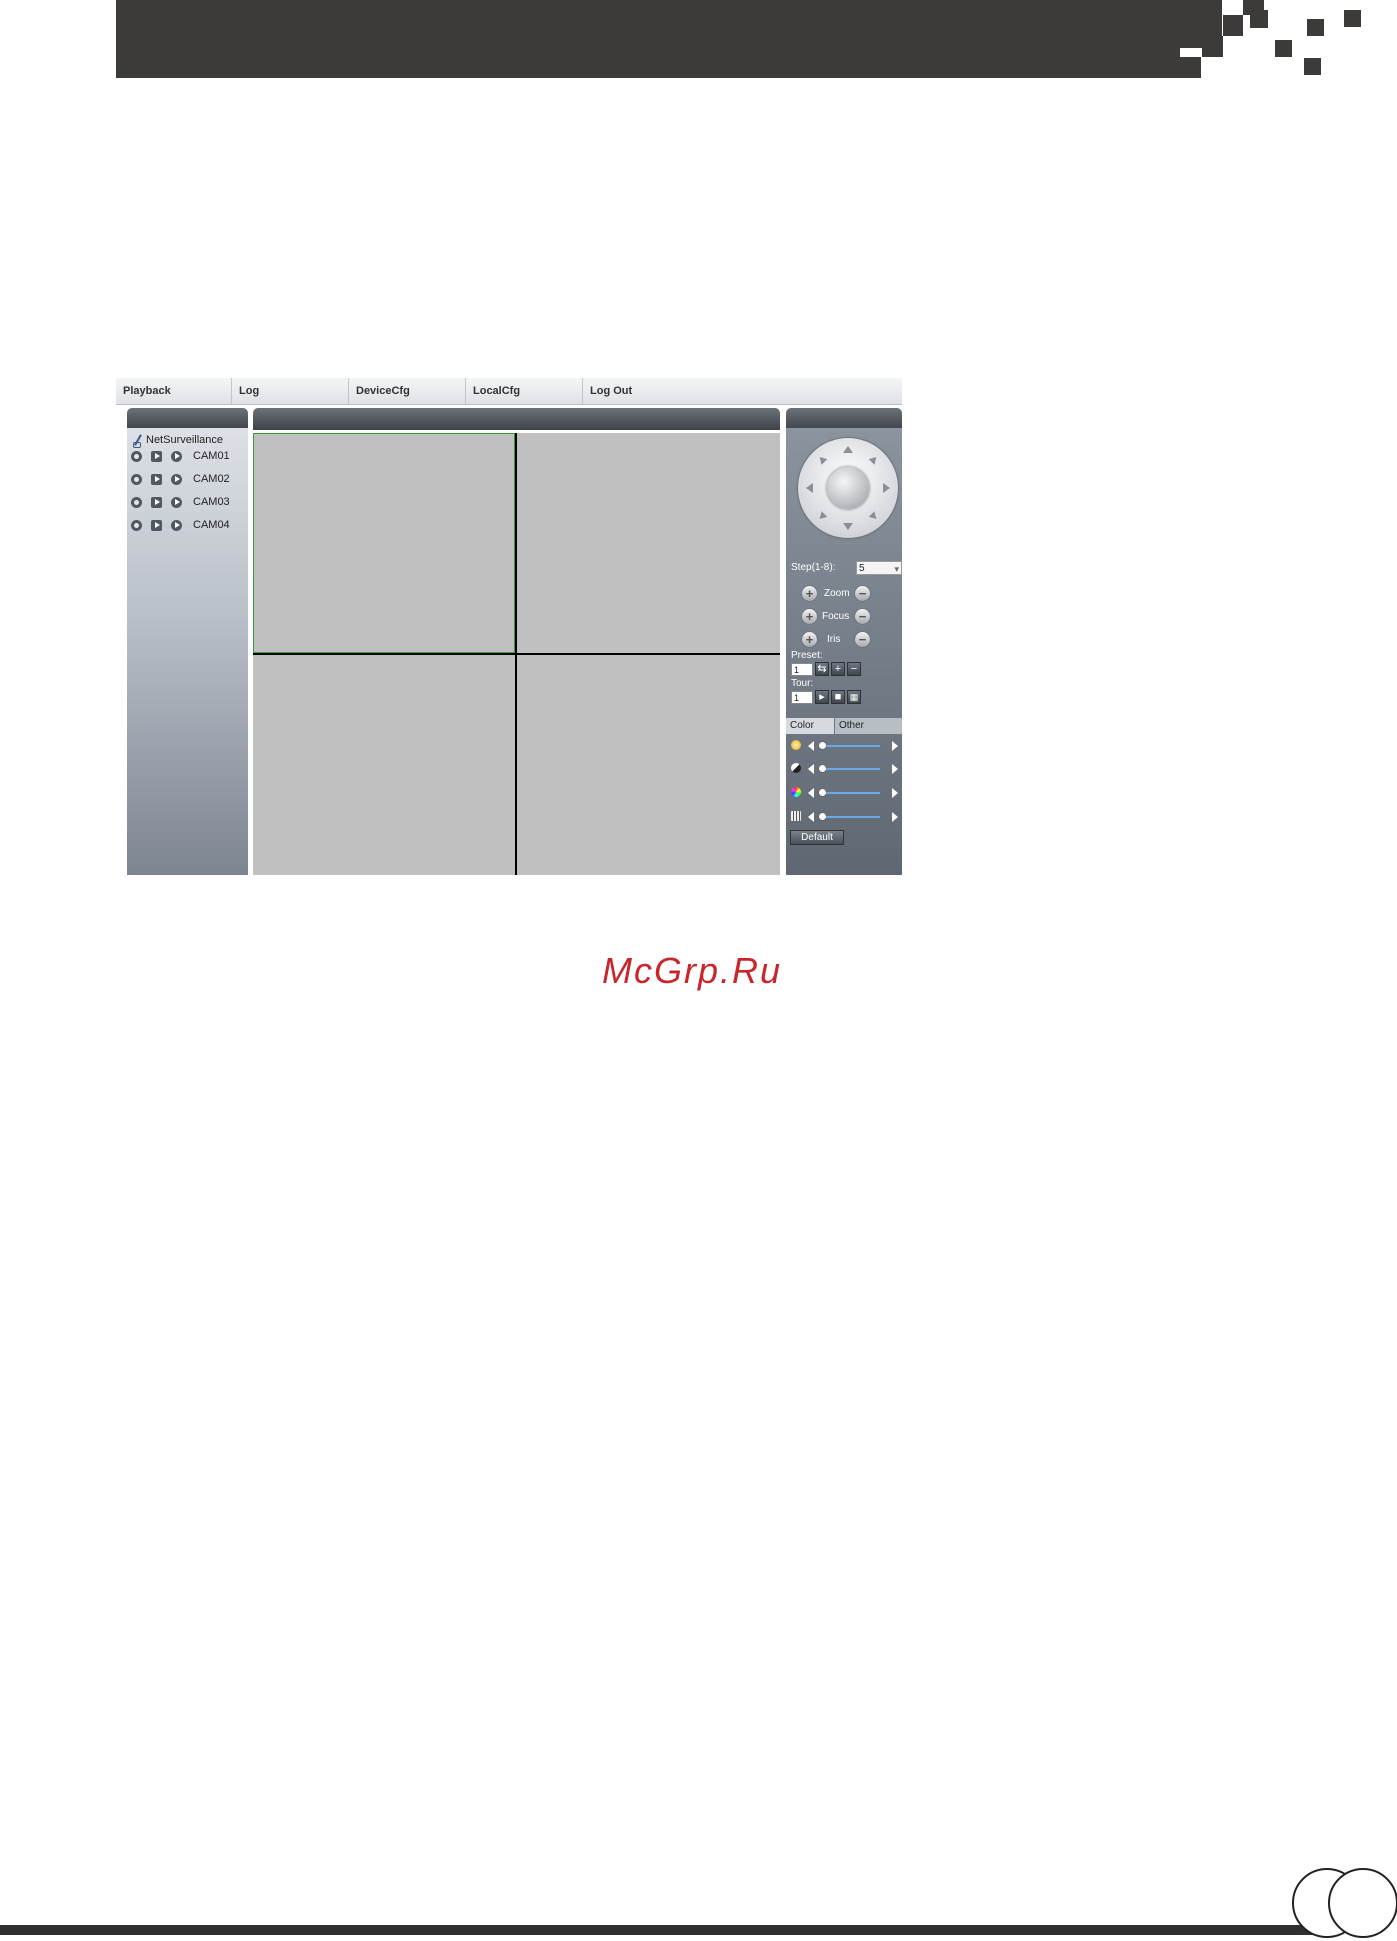 Image resolution: width=1397 pixels, height=1941 pixels. Describe the element at coordinates (844, 419) in the screenshot. I see `ptz-panel-header` at that location.